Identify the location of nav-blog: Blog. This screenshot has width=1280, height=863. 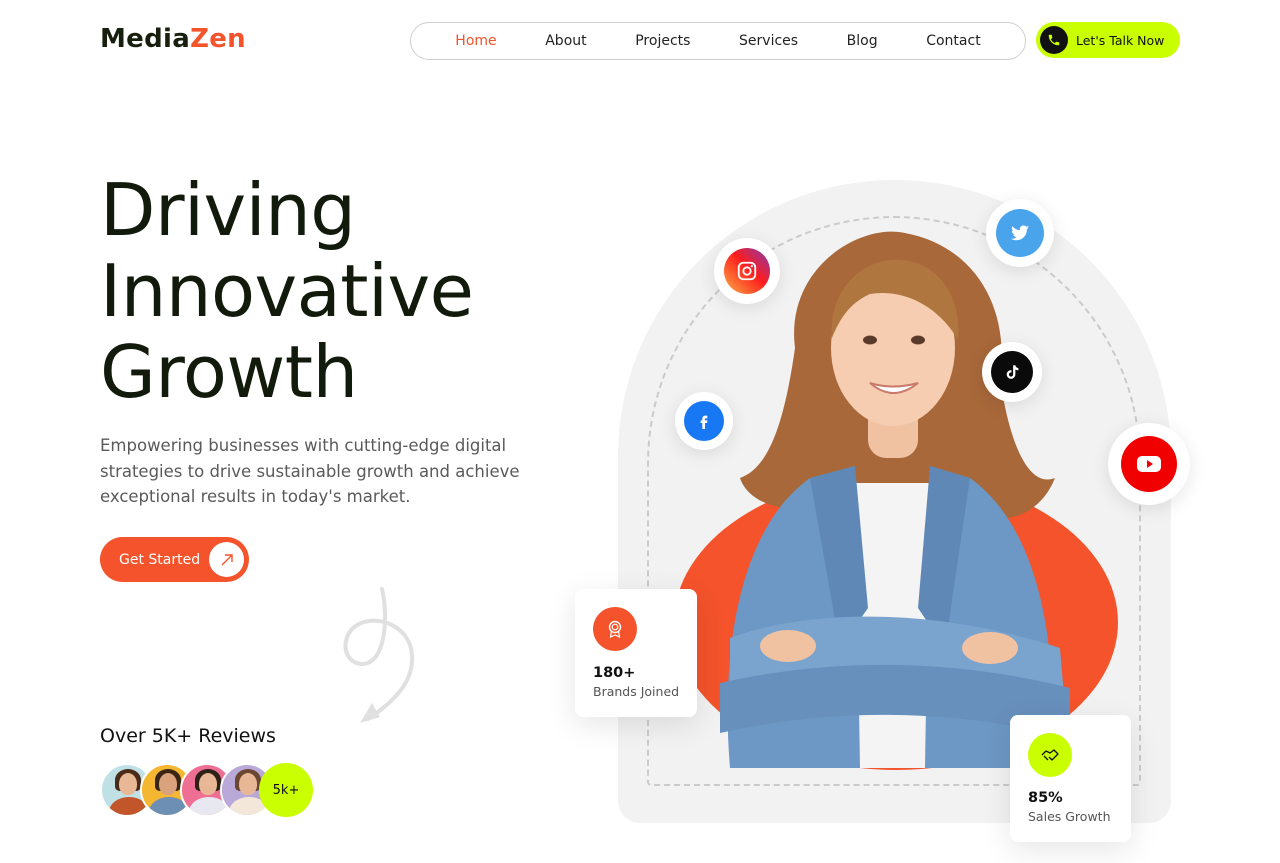
(862, 41).